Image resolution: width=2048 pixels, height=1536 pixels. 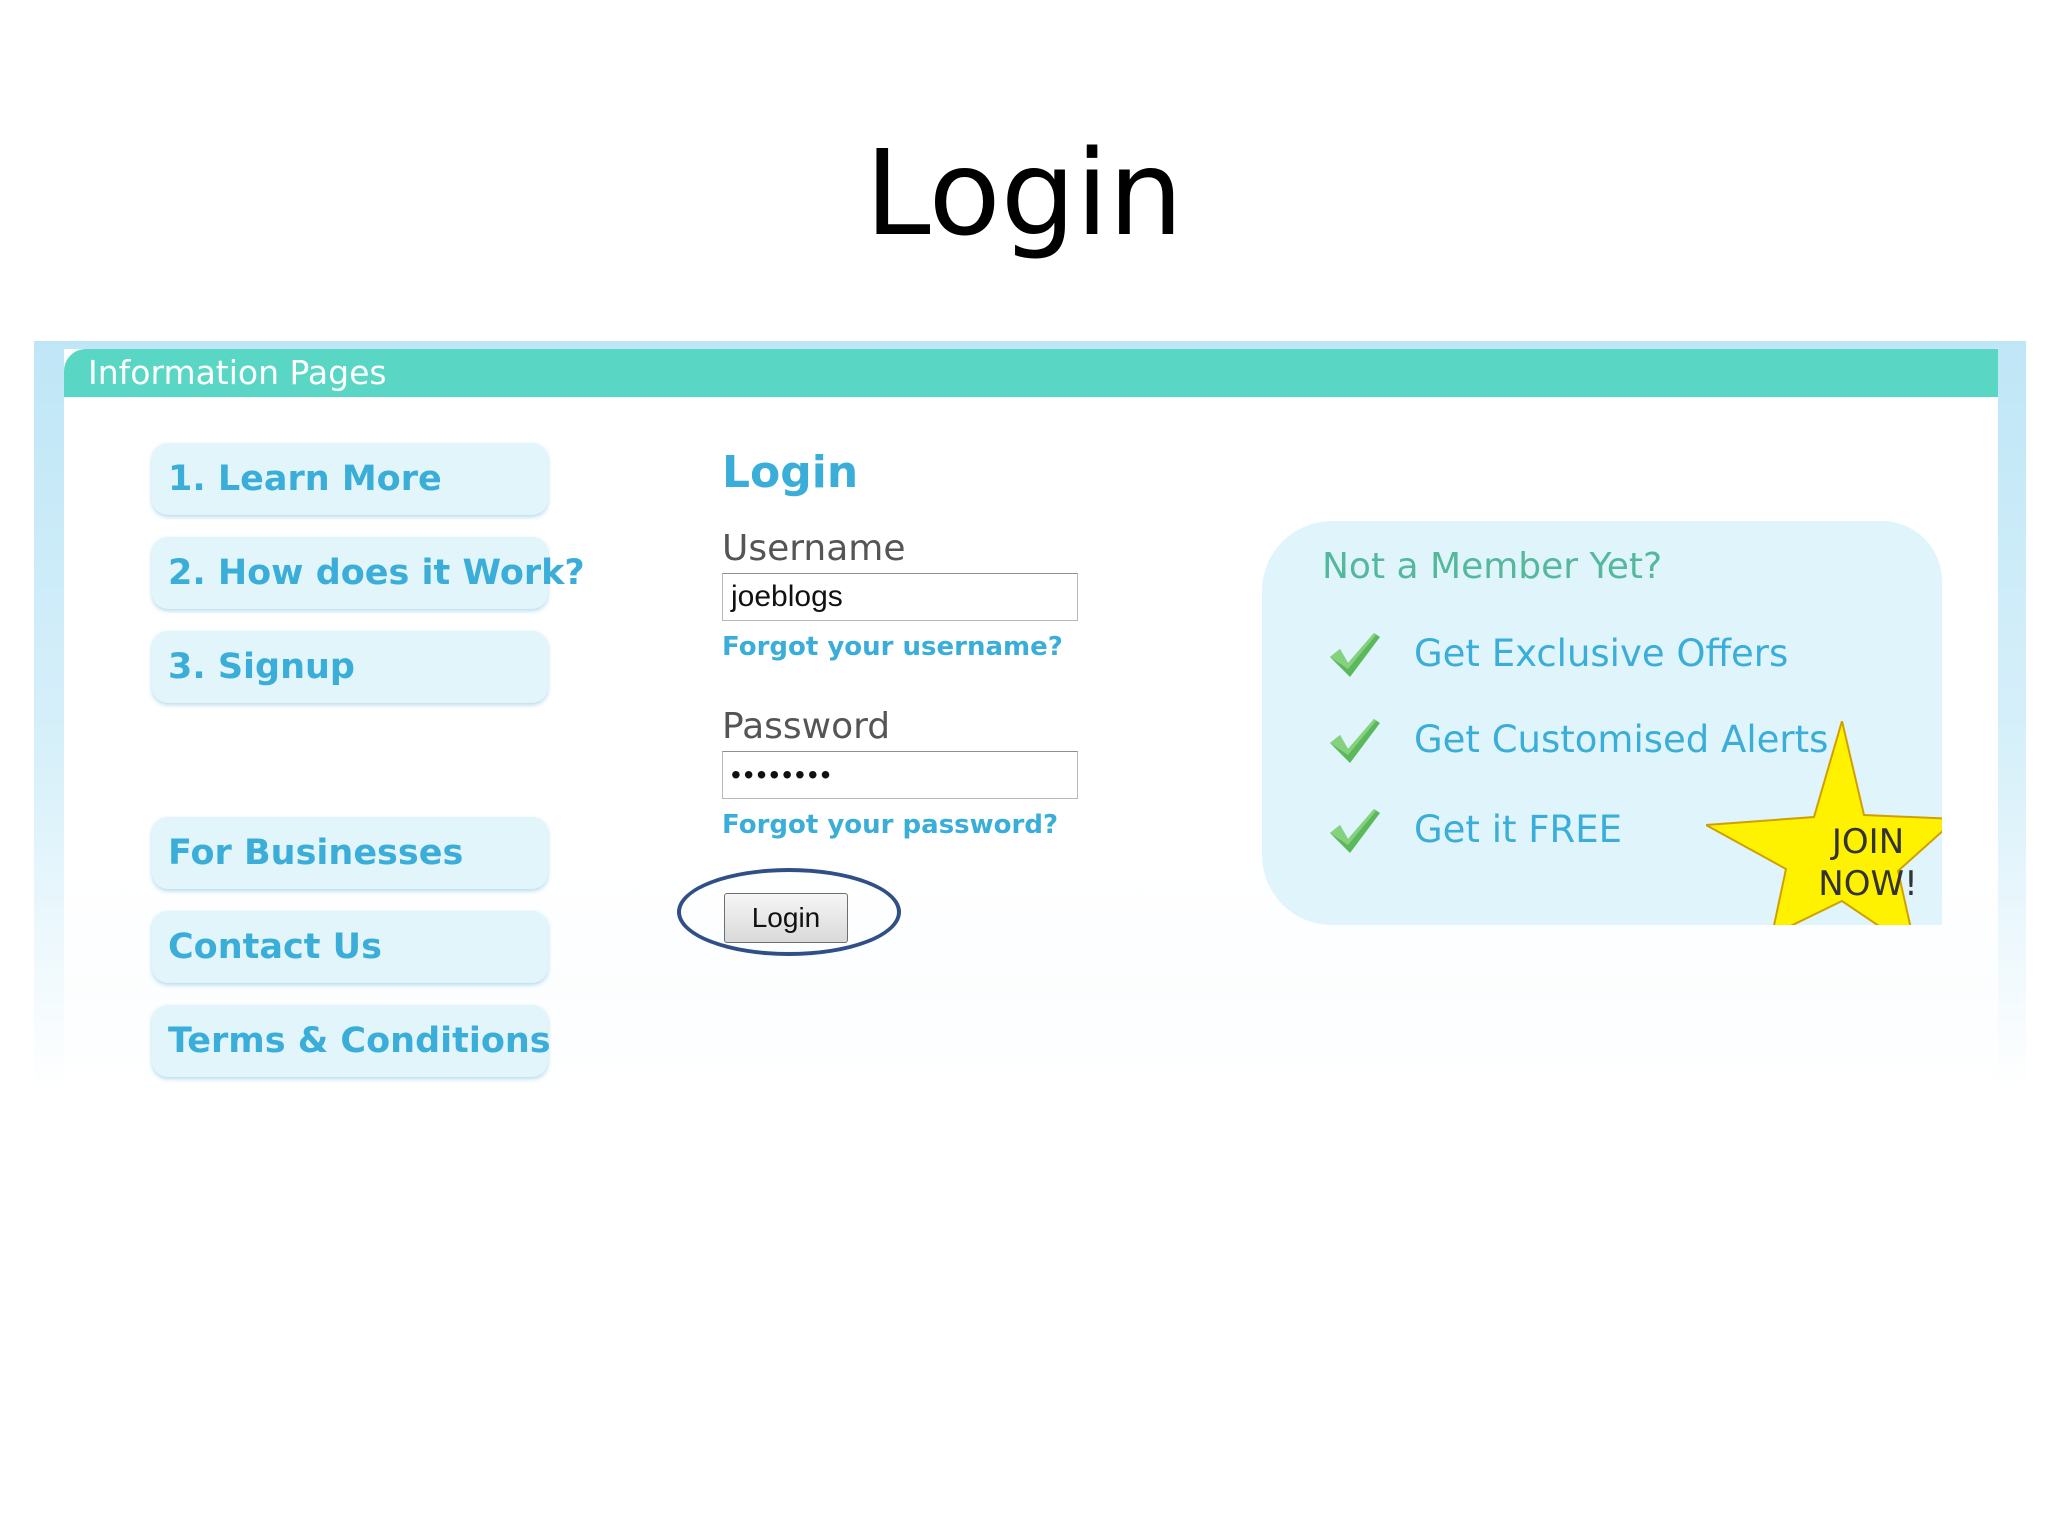 I want to click on benefit-label: Get it FREE, so click(x=1518, y=829).